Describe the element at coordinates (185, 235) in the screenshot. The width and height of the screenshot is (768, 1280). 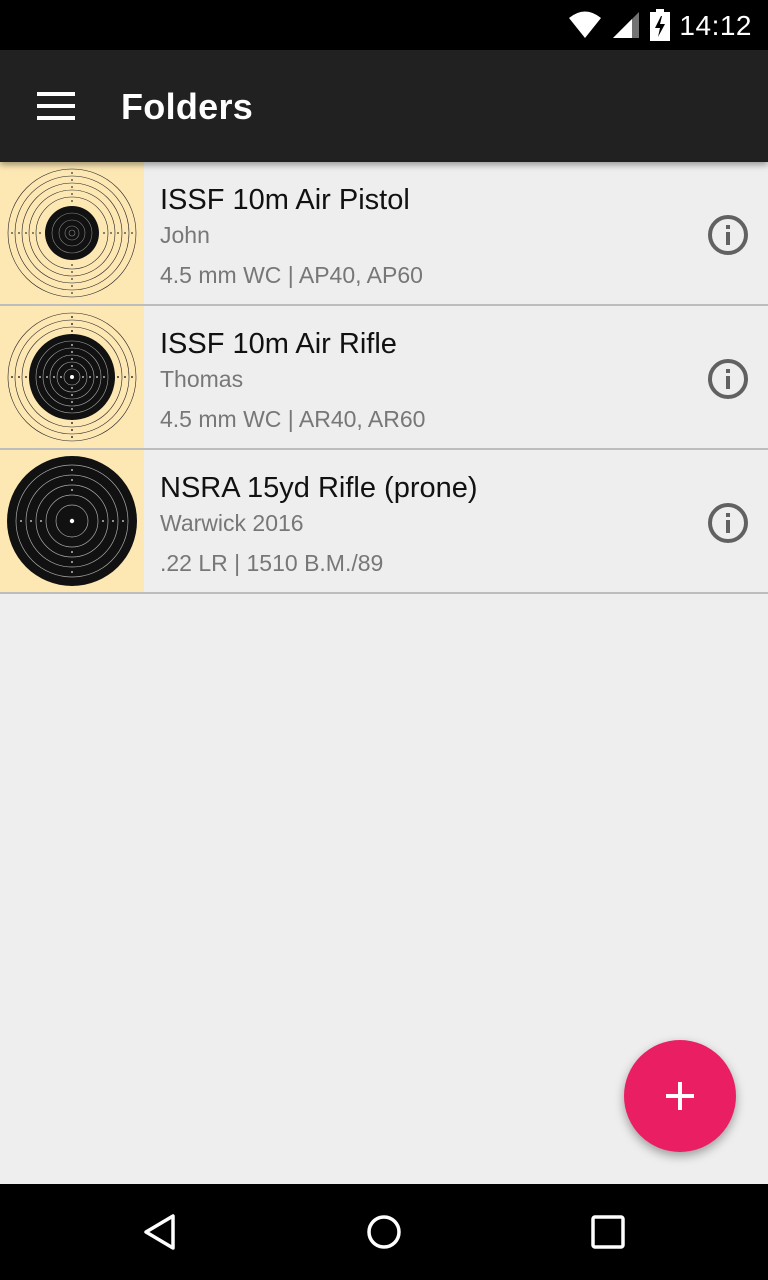
I see `folder-owner: John` at that location.